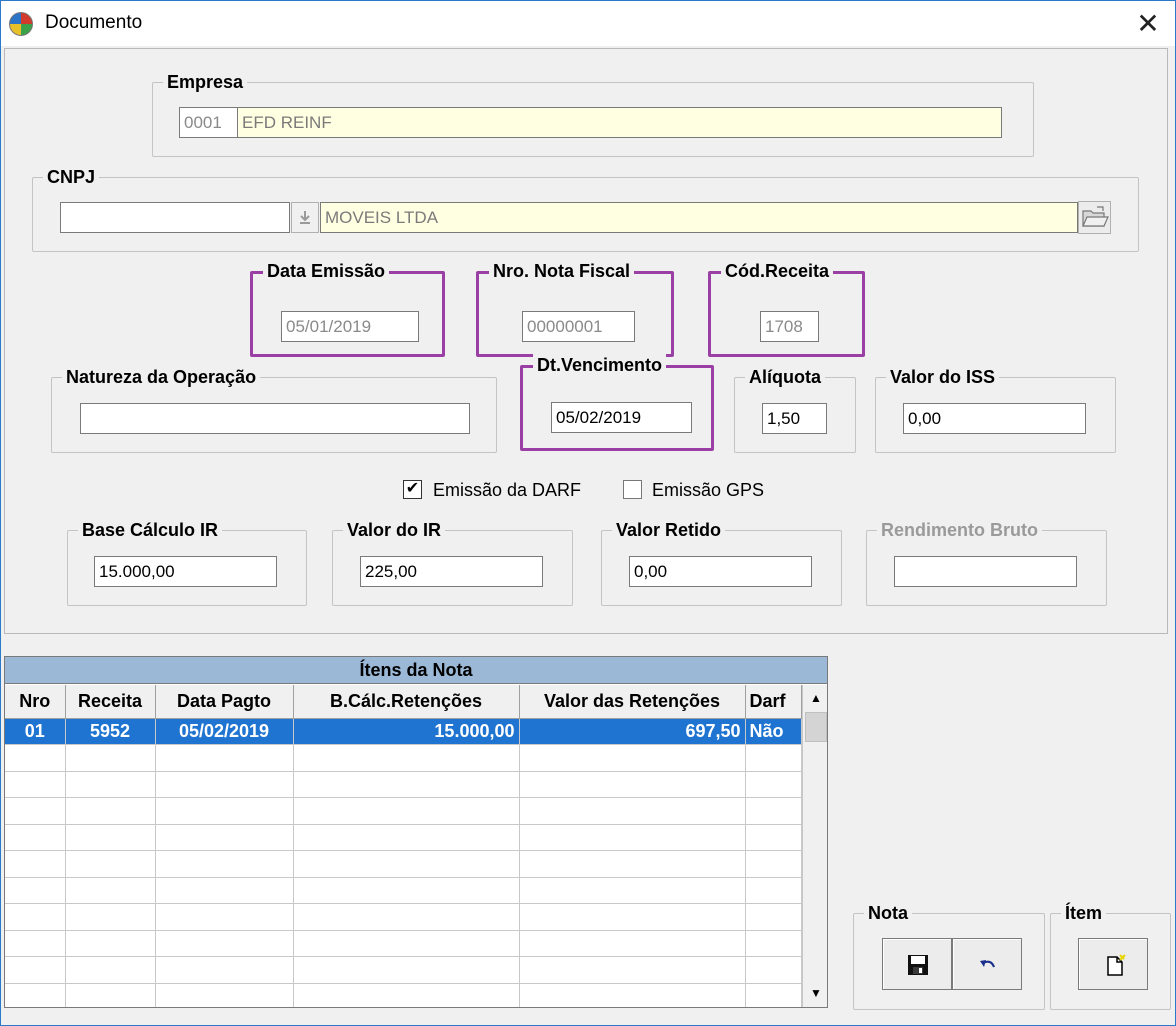 The image size is (1176, 1026). I want to click on empresa-group: Empresa 0001 EFD REINF, so click(593, 114).